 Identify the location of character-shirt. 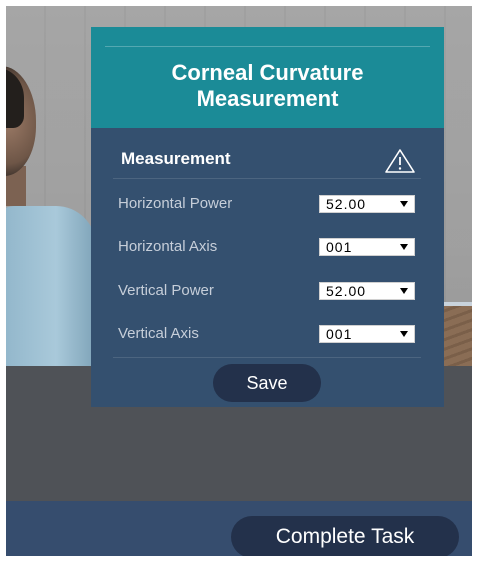
(51, 286).